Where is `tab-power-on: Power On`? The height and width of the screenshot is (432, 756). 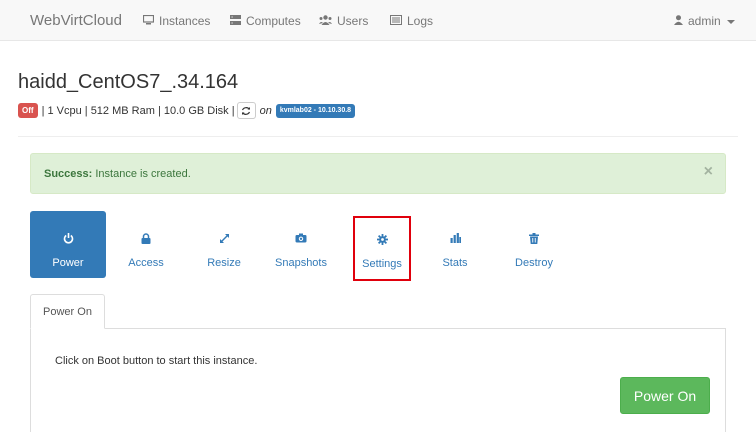 tab-power-on: Power On is located at coordinates (67, 311).